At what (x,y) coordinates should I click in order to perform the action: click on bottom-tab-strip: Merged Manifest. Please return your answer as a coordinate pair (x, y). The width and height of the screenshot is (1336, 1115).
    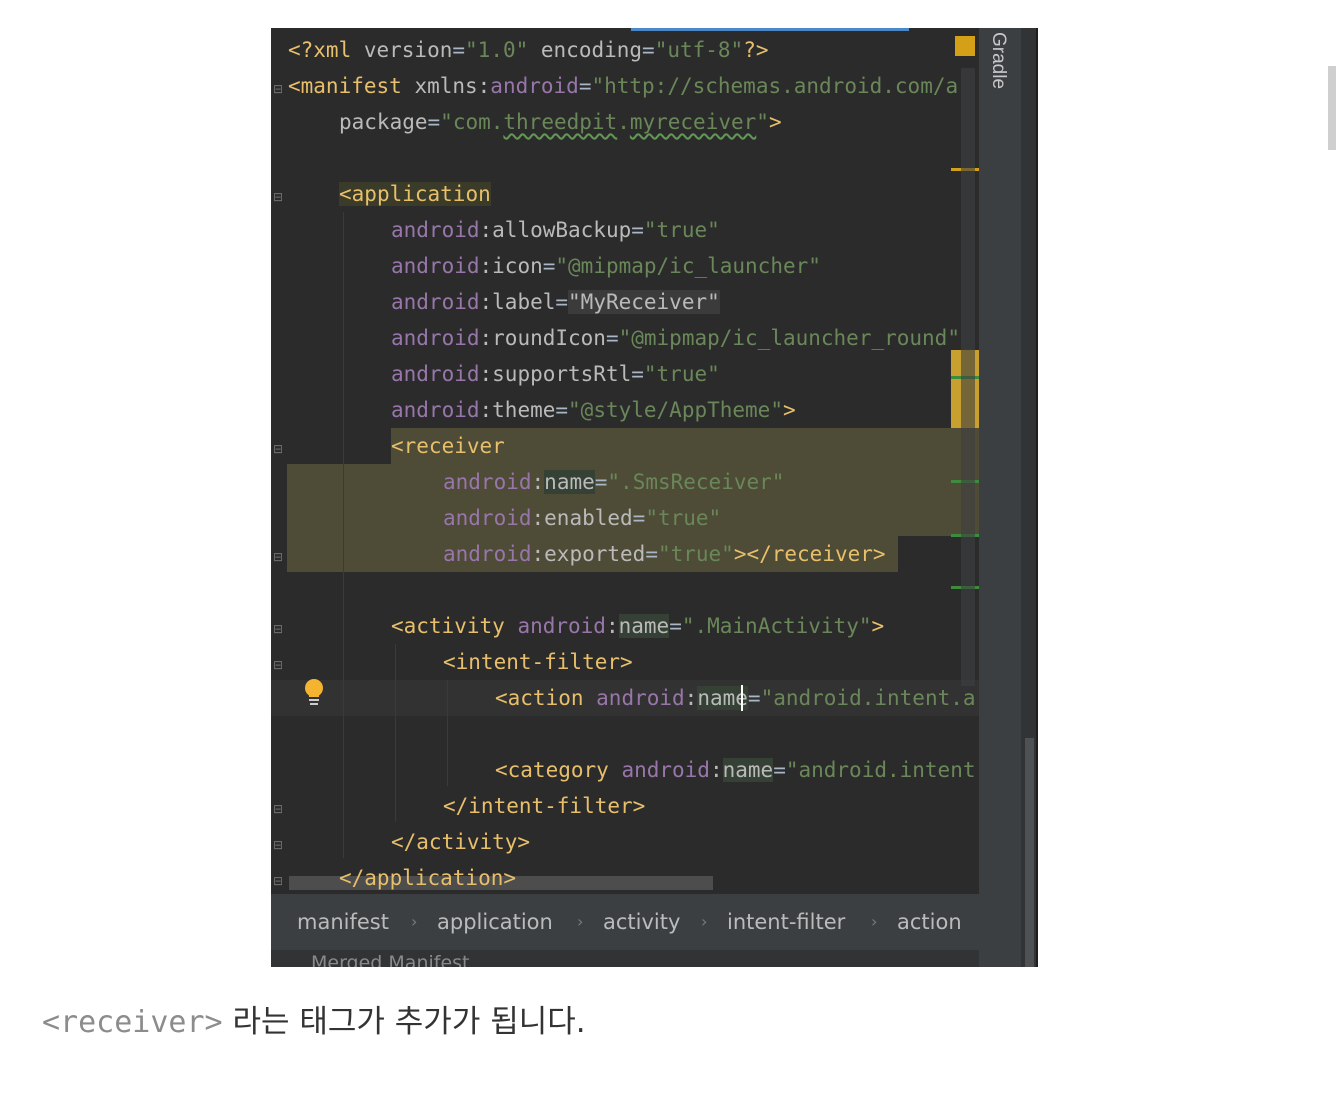
    Looking at the image, I should click on (625, 958).